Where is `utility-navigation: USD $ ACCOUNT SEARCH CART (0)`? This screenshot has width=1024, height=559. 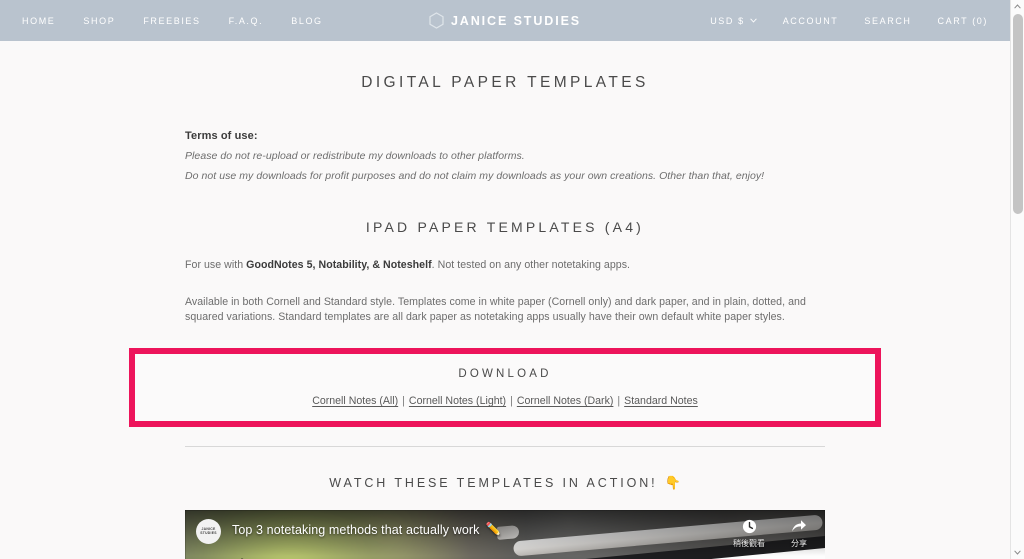
utility-navigation: USD $ ACCOUNT SEARCH CART (0) is located at coordinates (849, 21).